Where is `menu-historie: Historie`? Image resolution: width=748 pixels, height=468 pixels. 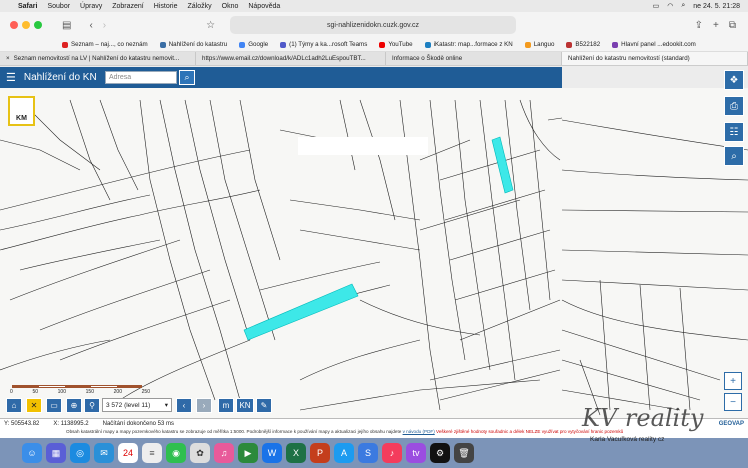 menu-historie: Historie is located at coordinates (166, 6).